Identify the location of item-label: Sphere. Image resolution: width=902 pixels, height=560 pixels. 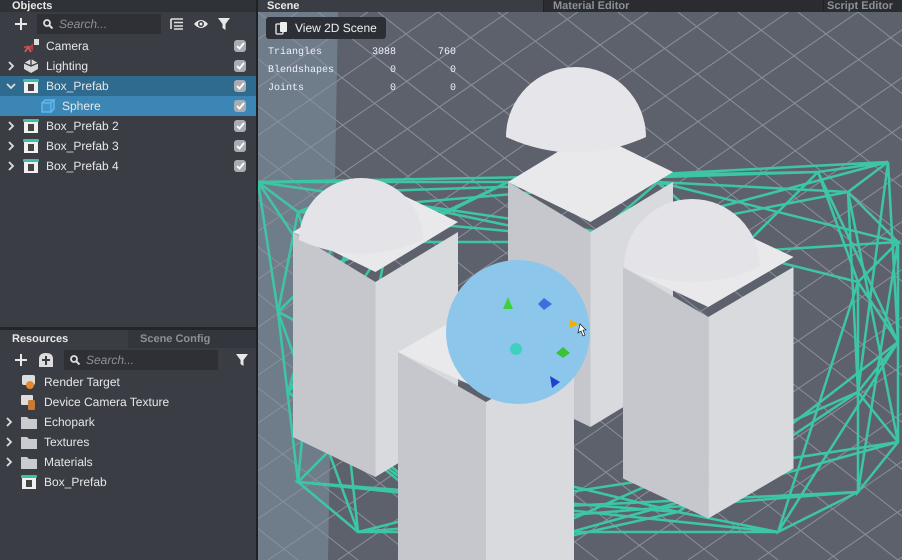
(81, 106).